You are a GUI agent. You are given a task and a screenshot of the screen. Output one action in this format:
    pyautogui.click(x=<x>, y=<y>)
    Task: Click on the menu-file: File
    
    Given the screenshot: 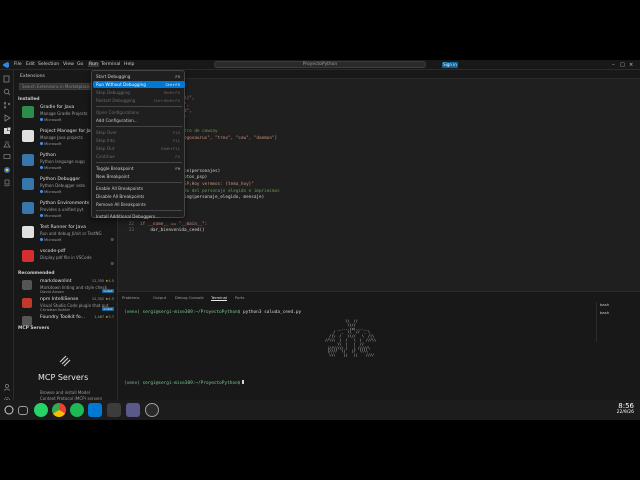 What is the action you would take?
    pyautogui.click(x=18, y=64)
    